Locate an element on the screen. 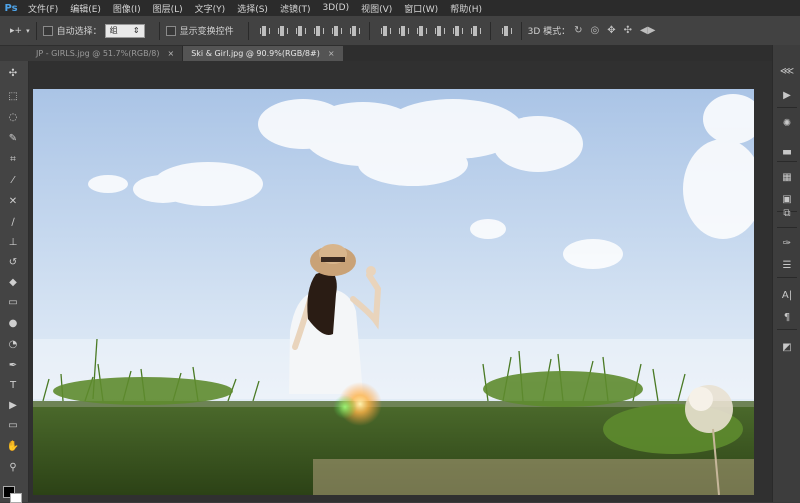  menu-file: 文件(F) is located at coordinates (43, 8).